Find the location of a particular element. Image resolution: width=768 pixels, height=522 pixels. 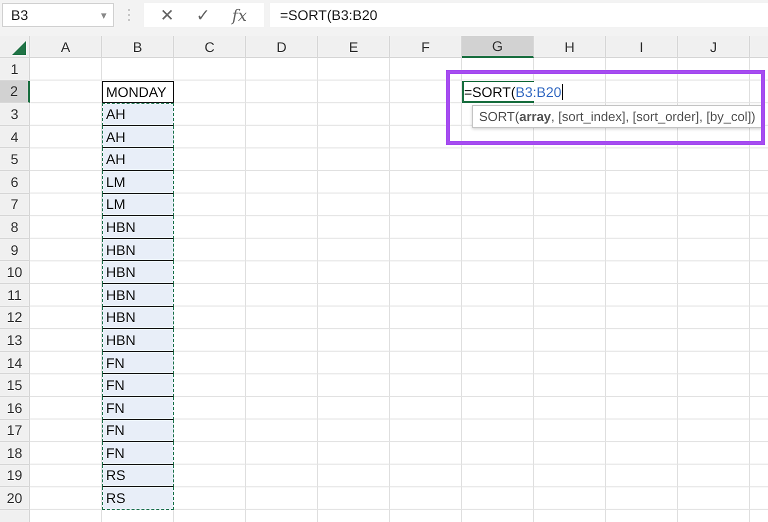

formula-field: =SORT(B3:B20 is located at coordinates (519, 15).